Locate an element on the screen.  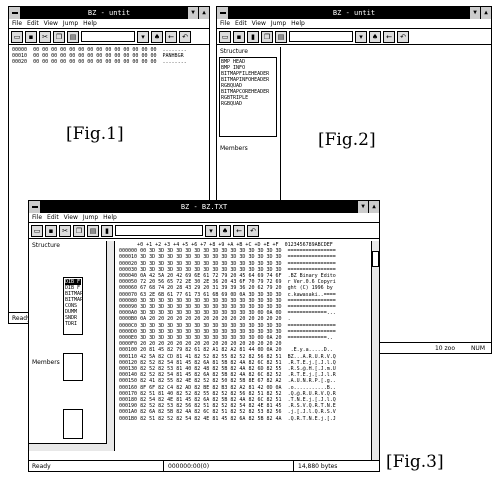
fig3-title: BZ - BZ.TXT is located at coordinates (204, 207).